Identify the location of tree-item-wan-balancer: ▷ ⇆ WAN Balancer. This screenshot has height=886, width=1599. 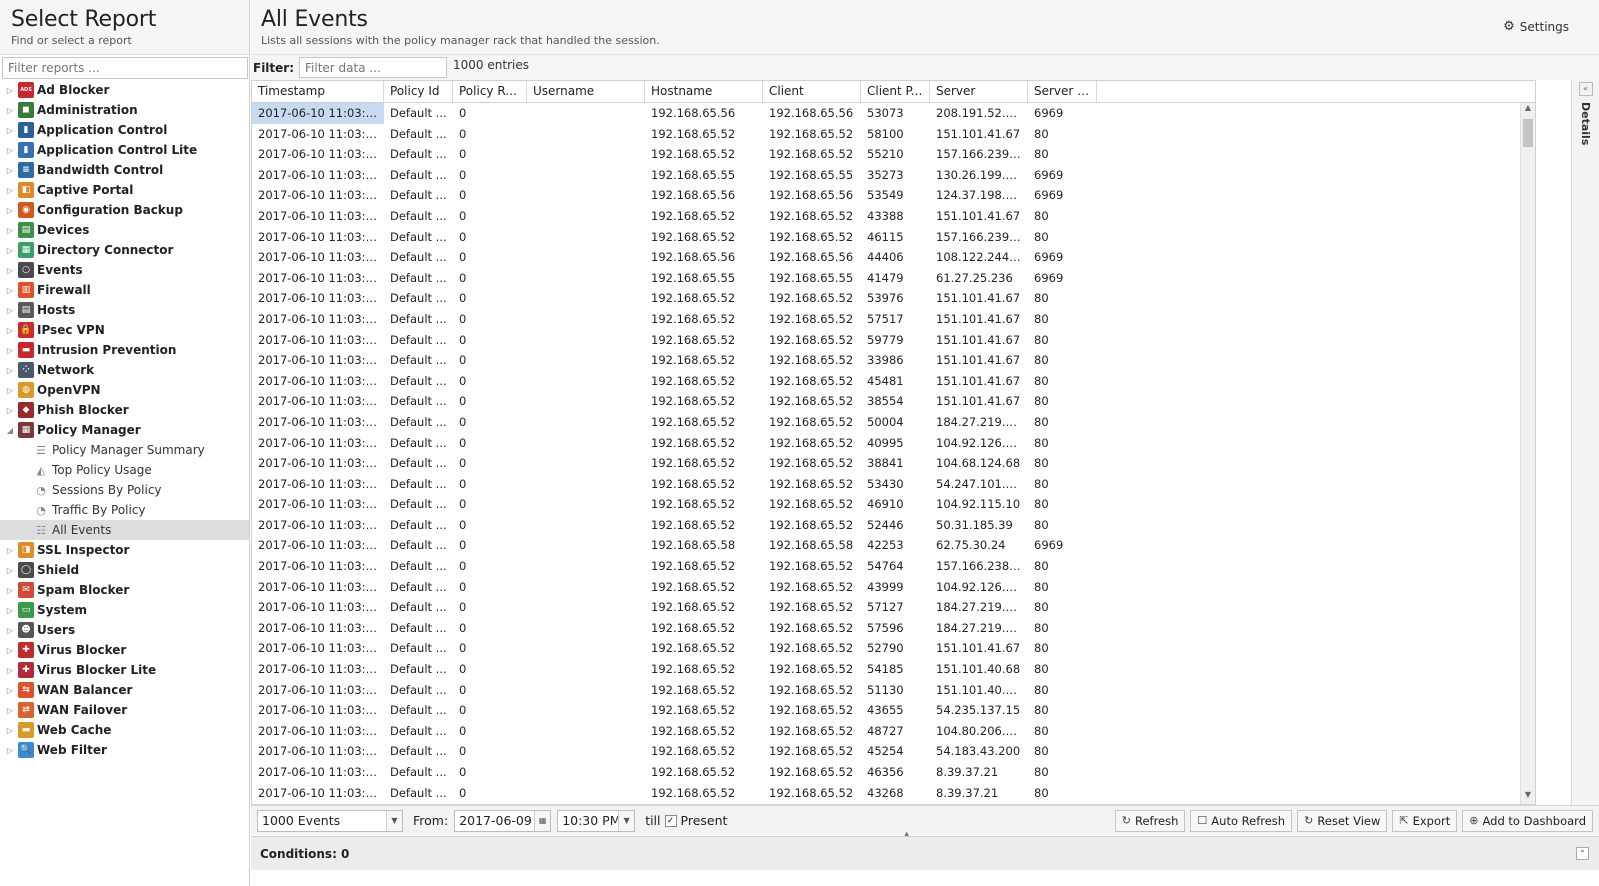
(124, 690).